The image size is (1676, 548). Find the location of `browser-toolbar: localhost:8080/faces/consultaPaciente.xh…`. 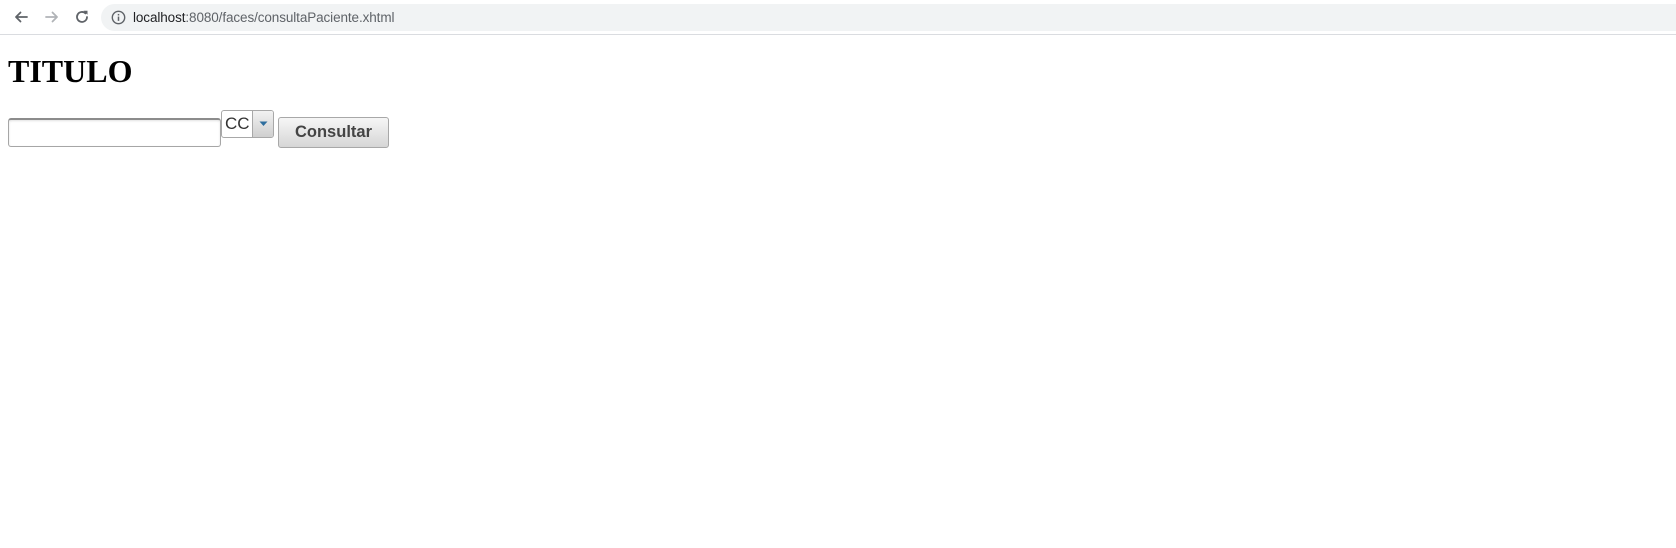

browser-toolbar: localhost:8080/faces/consultaPaciente.xh… is located at coordinates (838, 17).